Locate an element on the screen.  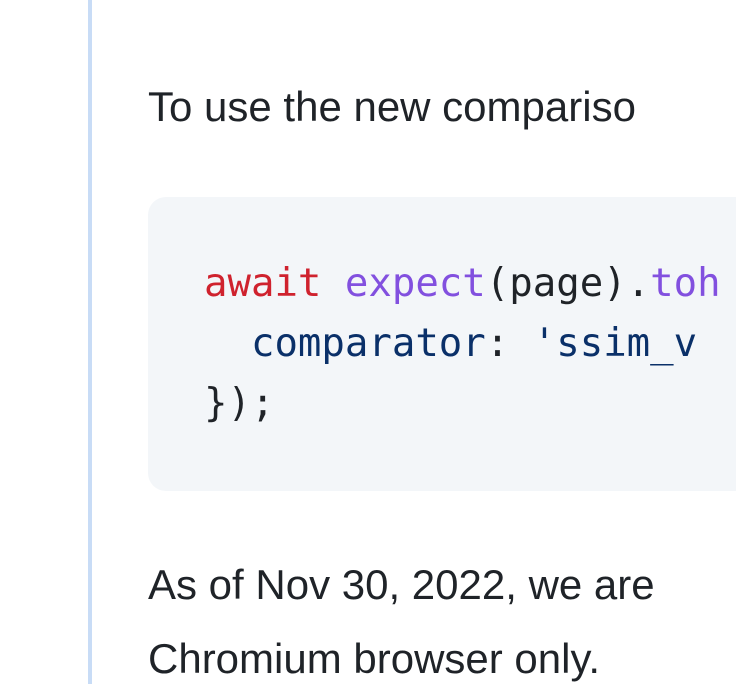
code-string-value: 'ssim_v is located at coordinates (615, 343).